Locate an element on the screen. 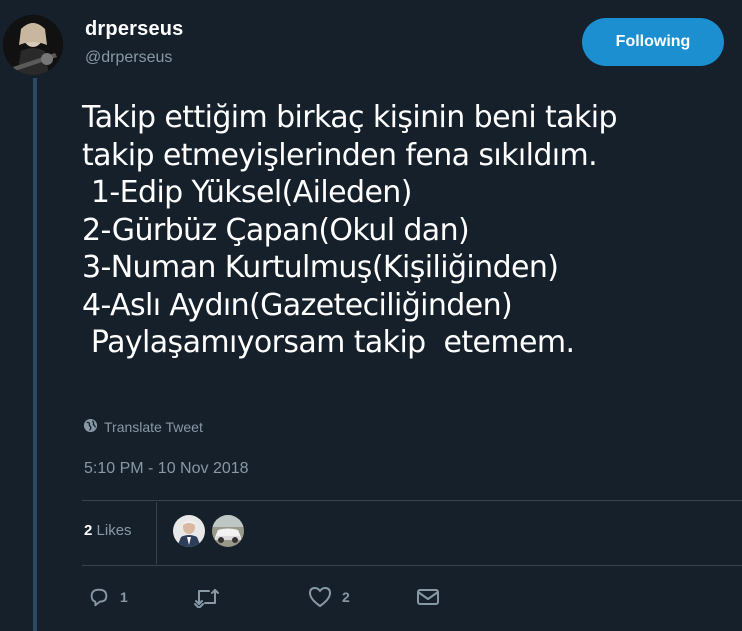  like-button: 2 is located at coordinates (329, 597).